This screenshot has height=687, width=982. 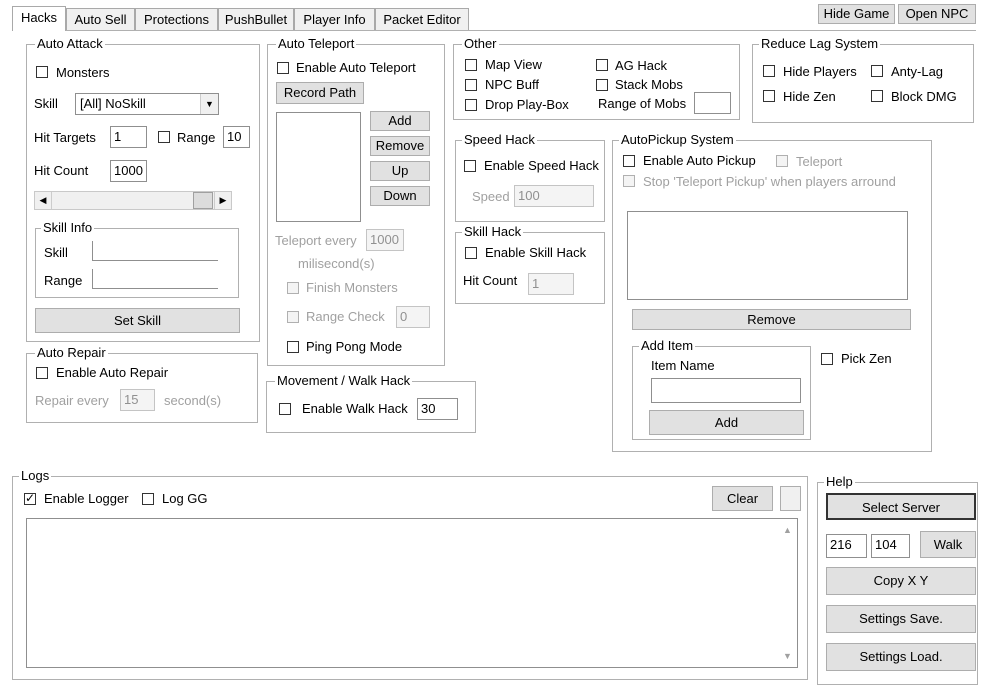 What do you see at coordinates (470, 166) in the screenshot?
I see `enable-speed-hack-checkbox` at bounding box center [470, 166].